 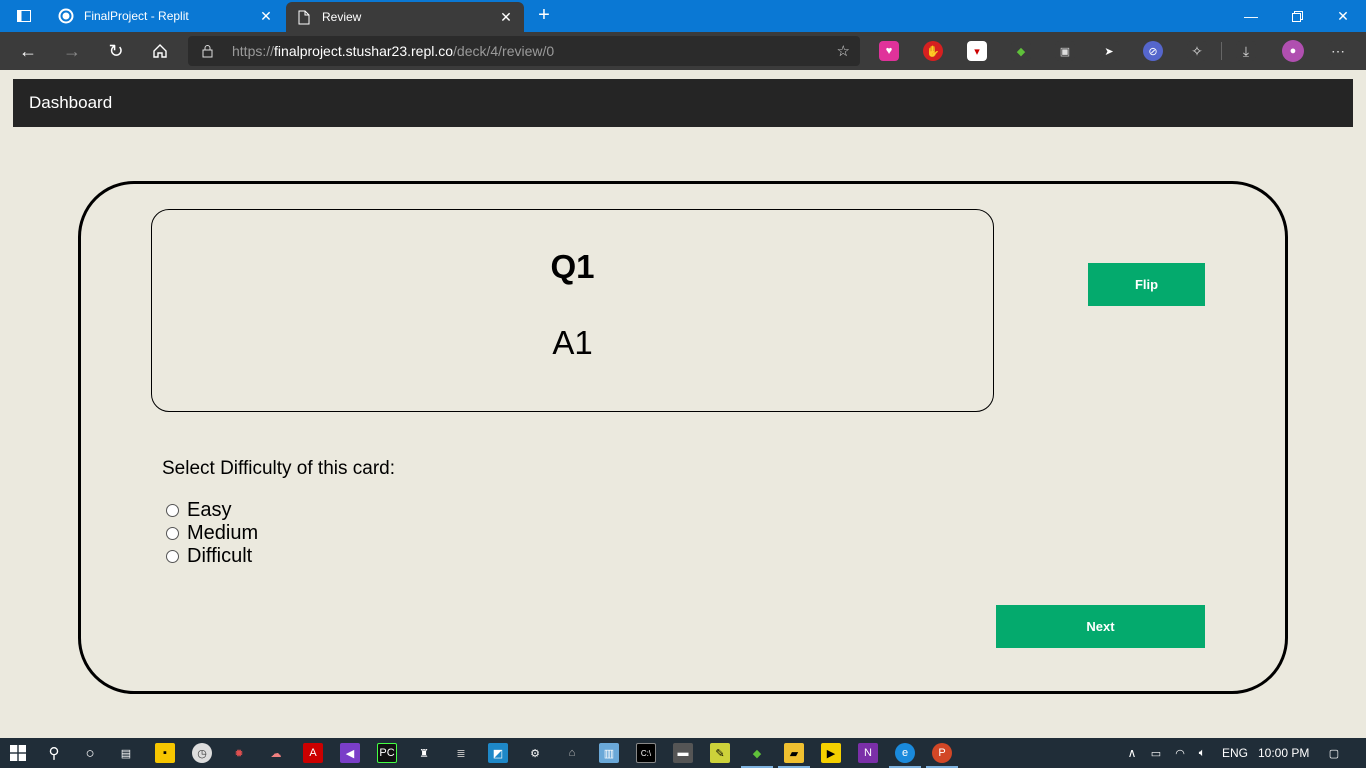 I want to click on pycharm-icon: PC, so click(x=387, y=753).